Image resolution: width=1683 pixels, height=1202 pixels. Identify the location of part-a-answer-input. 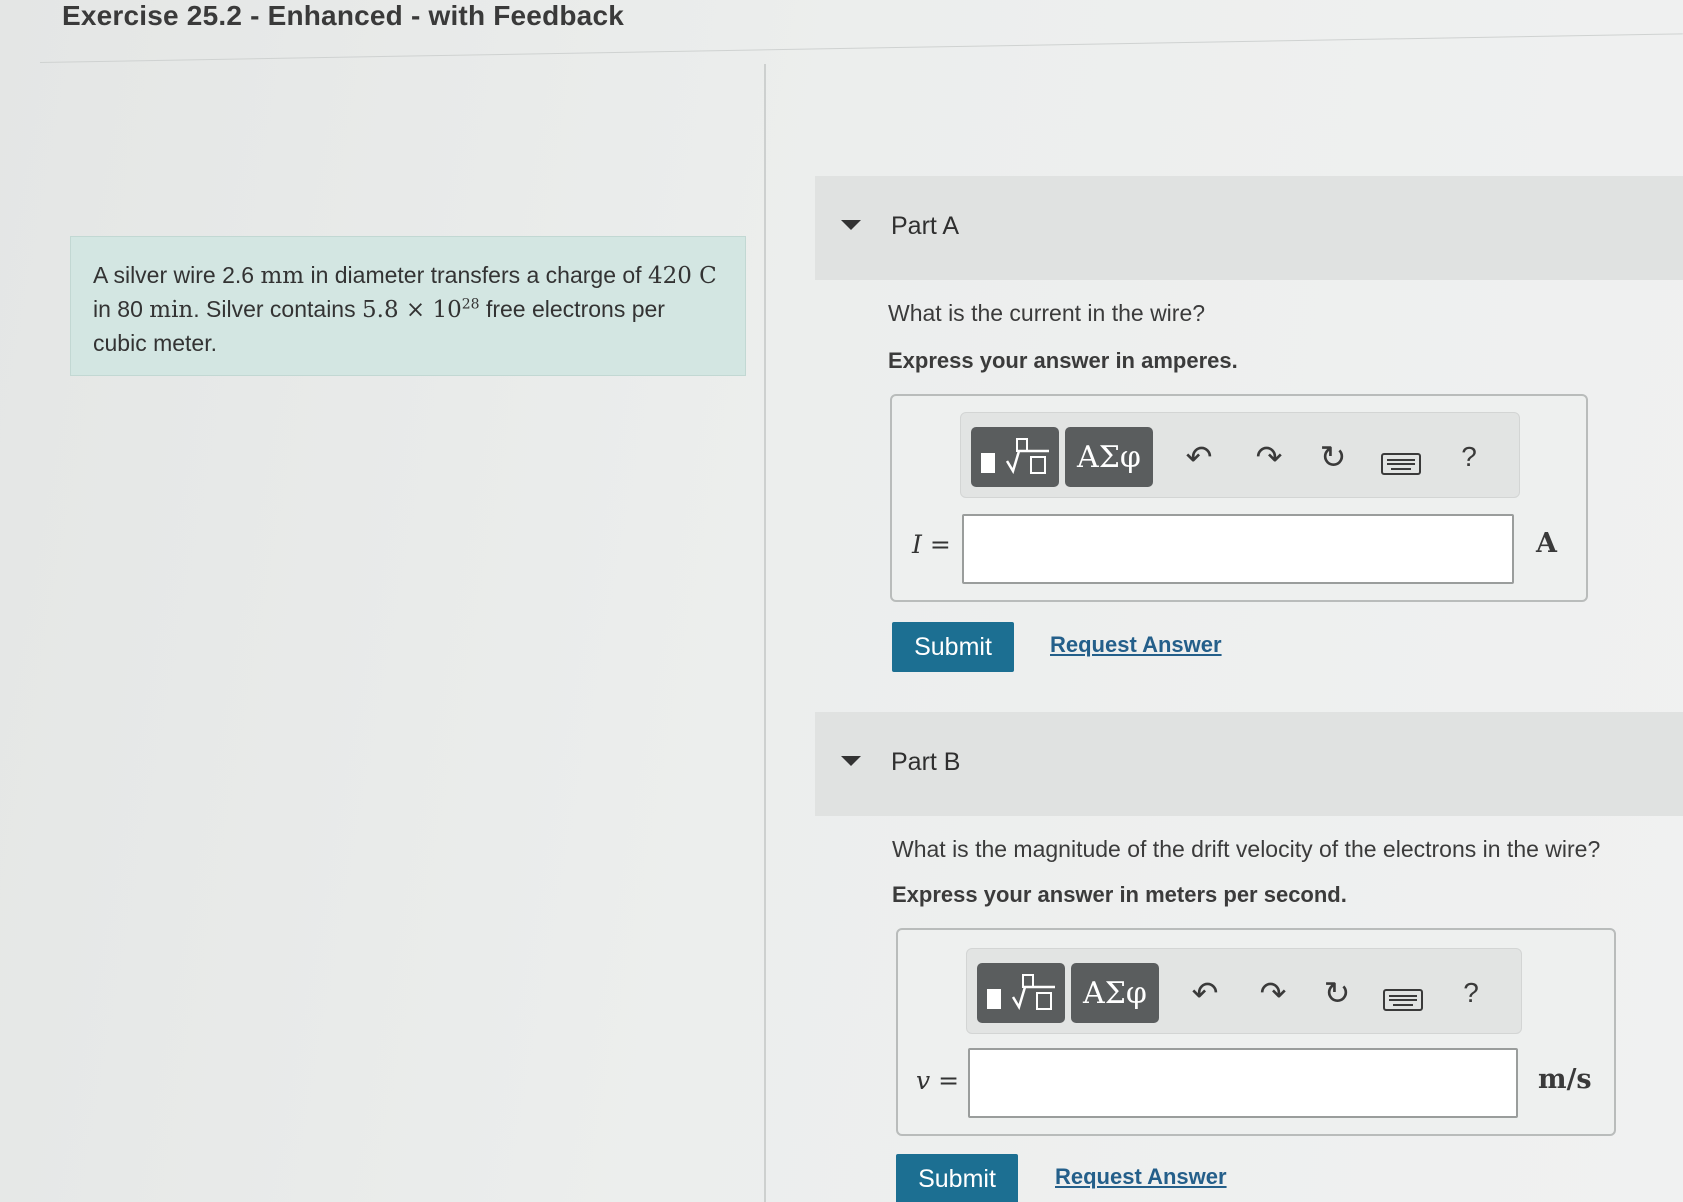
(1238, 549).